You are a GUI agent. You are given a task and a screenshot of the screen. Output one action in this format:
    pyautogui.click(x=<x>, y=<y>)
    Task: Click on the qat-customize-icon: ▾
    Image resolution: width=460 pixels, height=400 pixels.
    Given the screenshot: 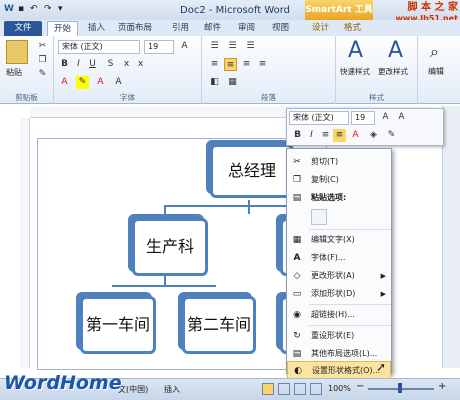 What is the action you would take?
    pyautogui.click(x=60, y=9)
    